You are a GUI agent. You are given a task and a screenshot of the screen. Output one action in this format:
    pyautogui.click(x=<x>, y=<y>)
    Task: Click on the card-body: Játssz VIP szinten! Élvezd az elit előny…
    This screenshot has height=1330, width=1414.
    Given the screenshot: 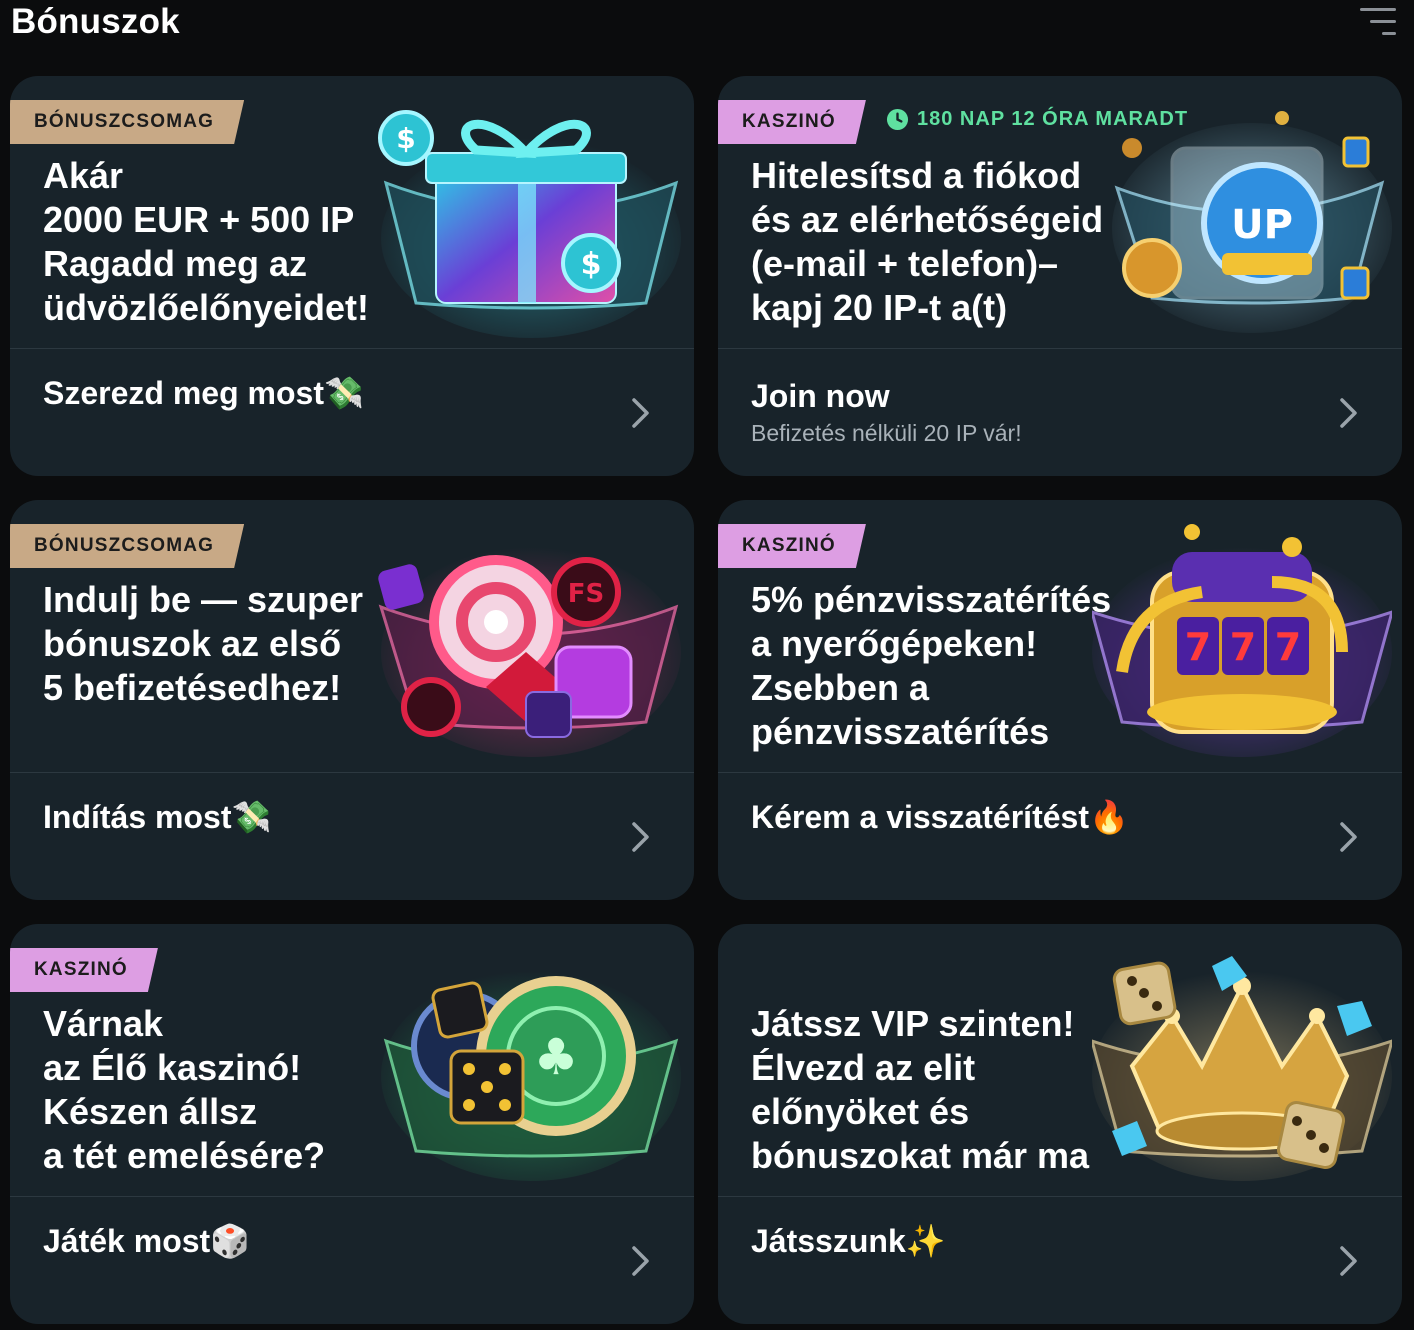 What is the action you would take?
    pyautogui.click(x=1060, y=1060)
    